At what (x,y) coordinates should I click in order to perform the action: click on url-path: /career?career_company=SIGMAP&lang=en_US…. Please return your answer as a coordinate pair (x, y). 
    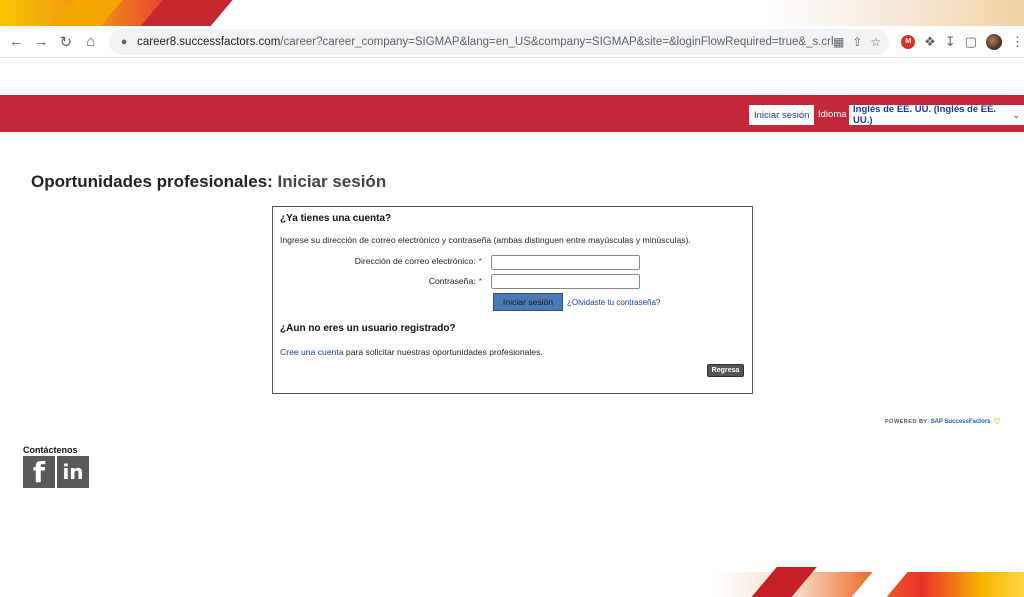
    Looking at the image, I should click on (556, 41).